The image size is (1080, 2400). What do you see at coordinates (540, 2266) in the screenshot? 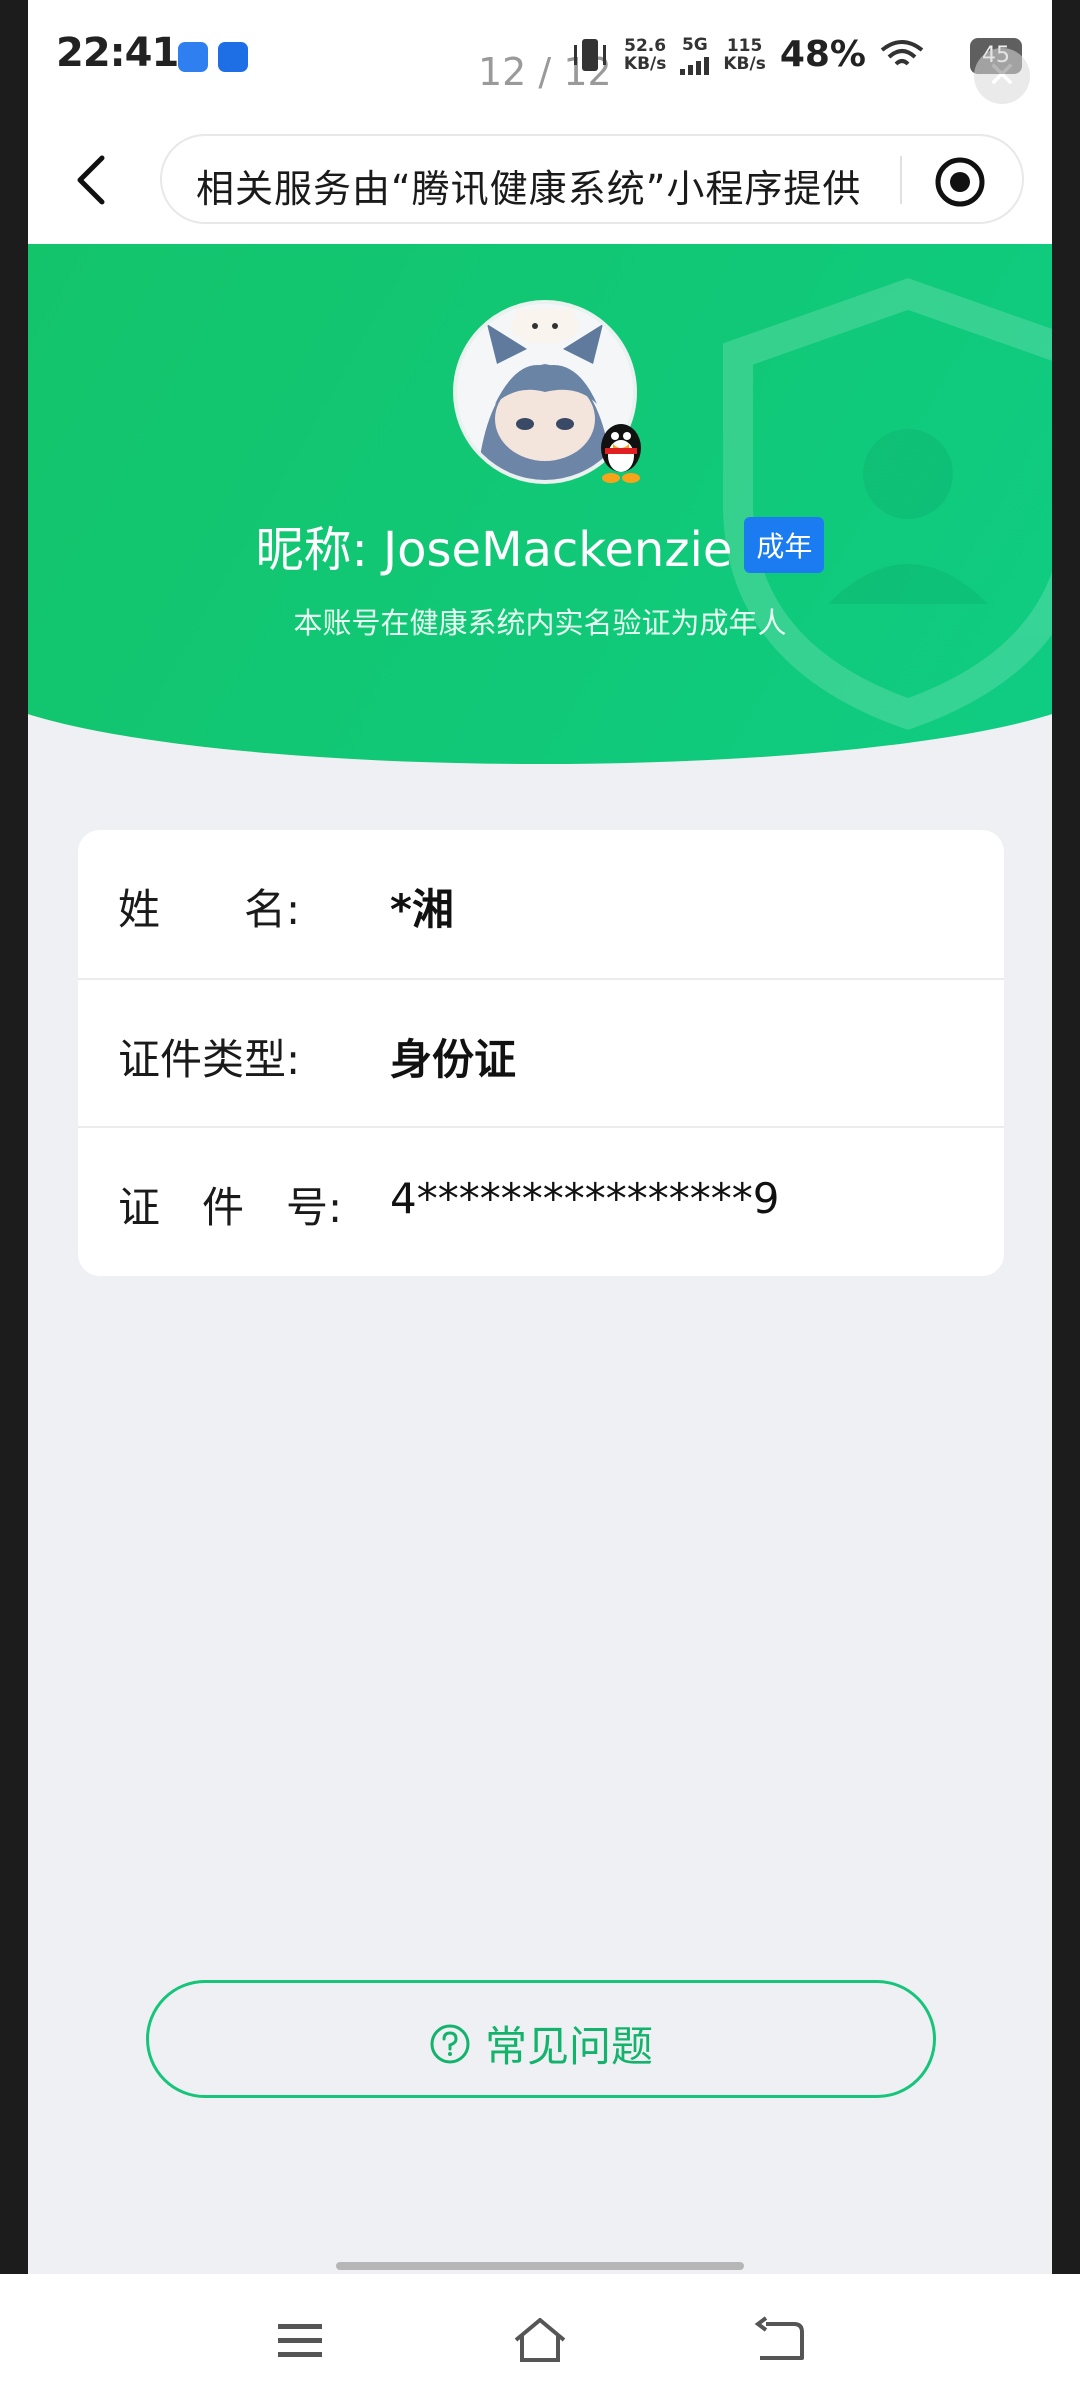
I see `home-indicator` at bounding box center [540, 2266].